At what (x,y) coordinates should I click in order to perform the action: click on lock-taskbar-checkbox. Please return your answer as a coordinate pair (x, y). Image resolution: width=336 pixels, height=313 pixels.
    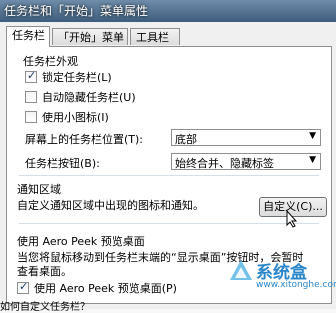
    Looking at the image, I should click on (31, 76).